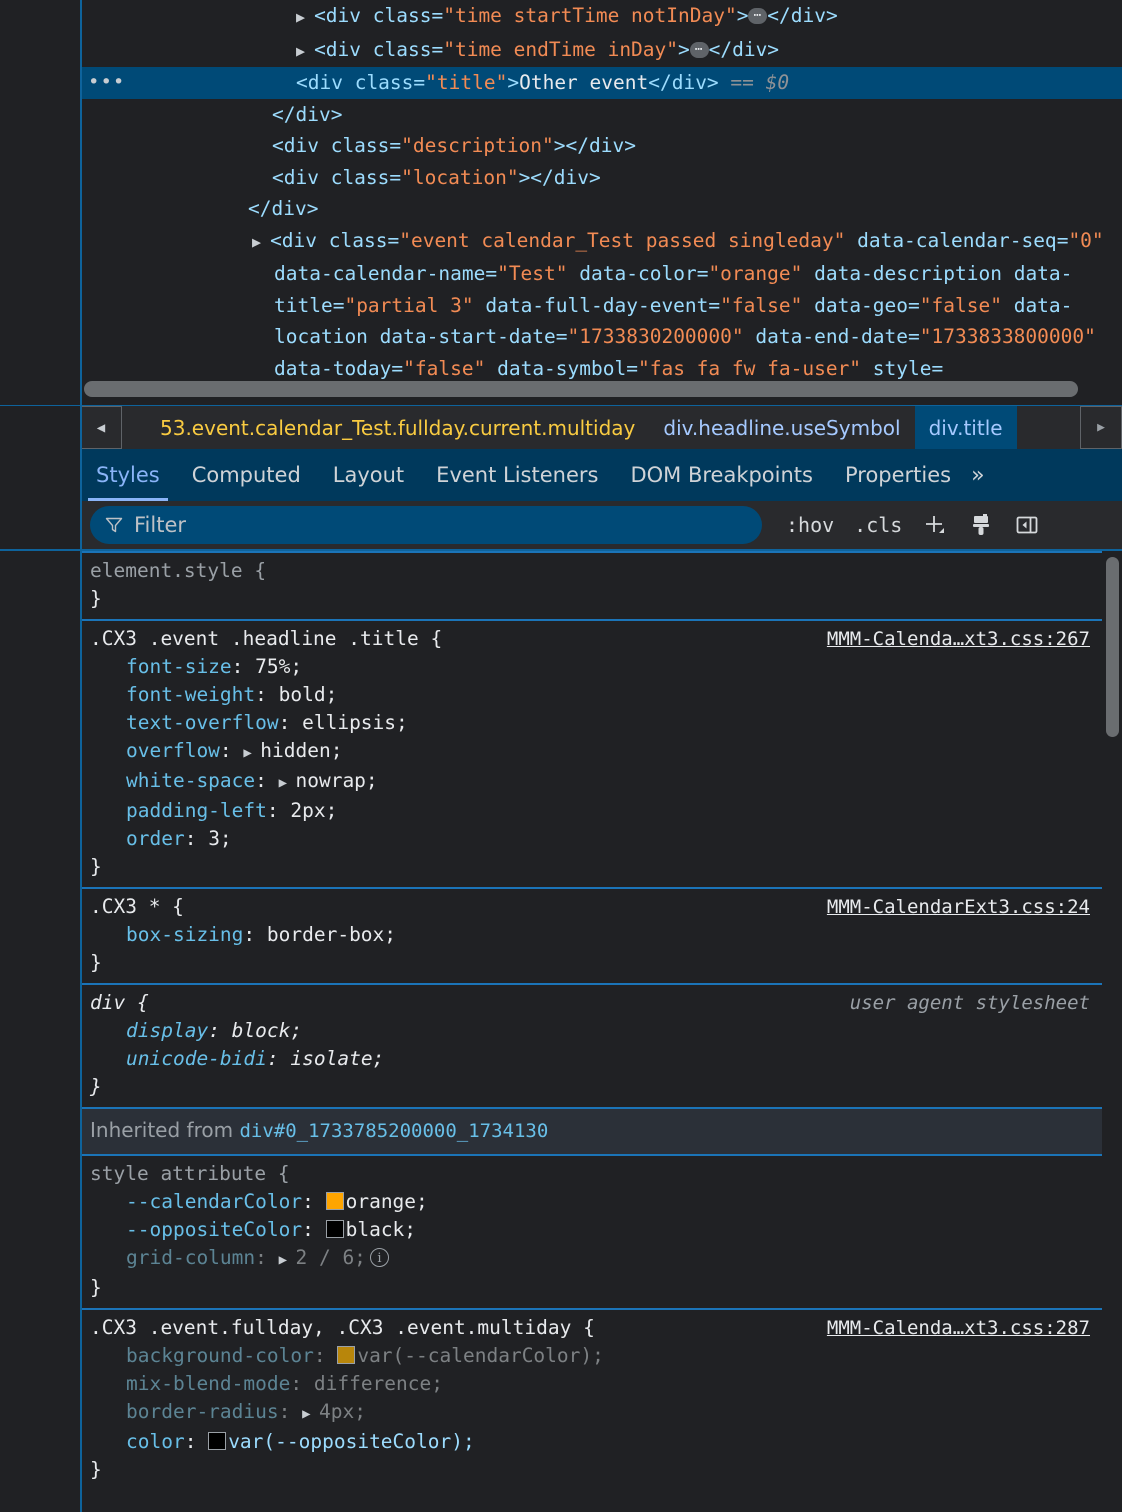 The height and width of the screenshot is (1512, 1122). What do you see at coordinates (480, 1355) in the screenshot?
I see `css-property-value: var(--calendarColor);` at bounding box center [480, 1355].